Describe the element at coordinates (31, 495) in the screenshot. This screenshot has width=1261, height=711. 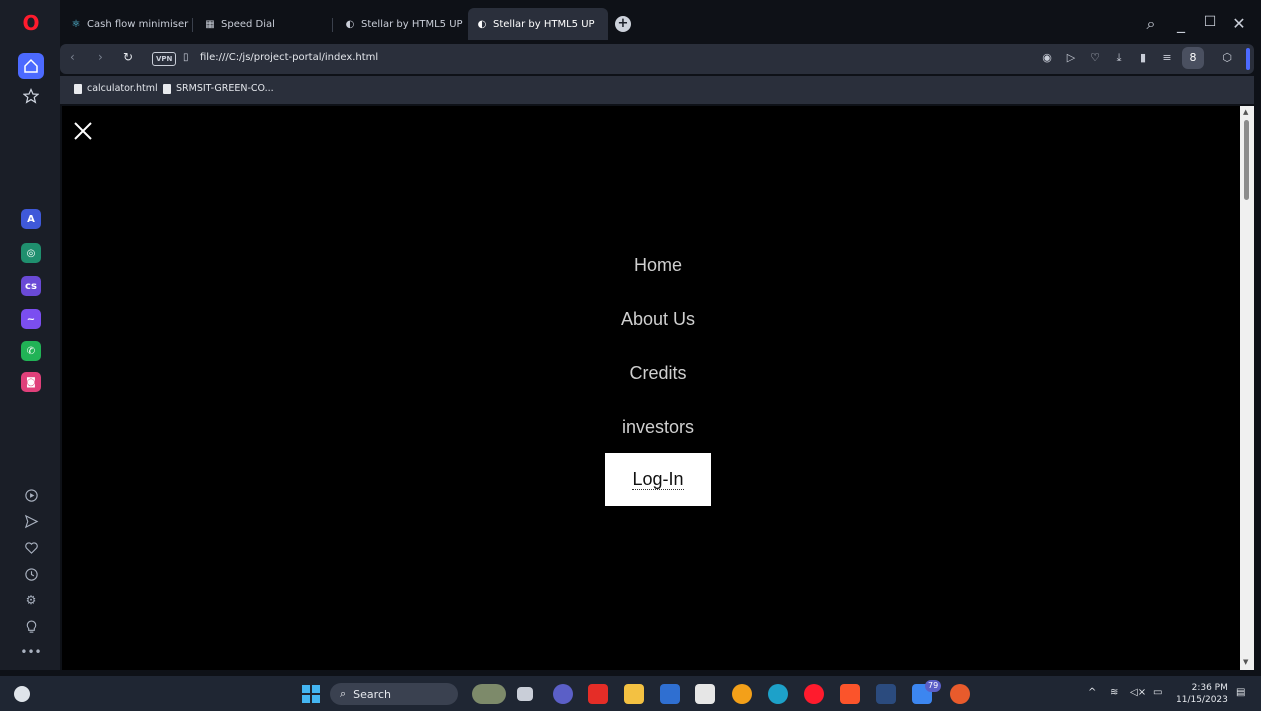
I see `player-icon` at that location.